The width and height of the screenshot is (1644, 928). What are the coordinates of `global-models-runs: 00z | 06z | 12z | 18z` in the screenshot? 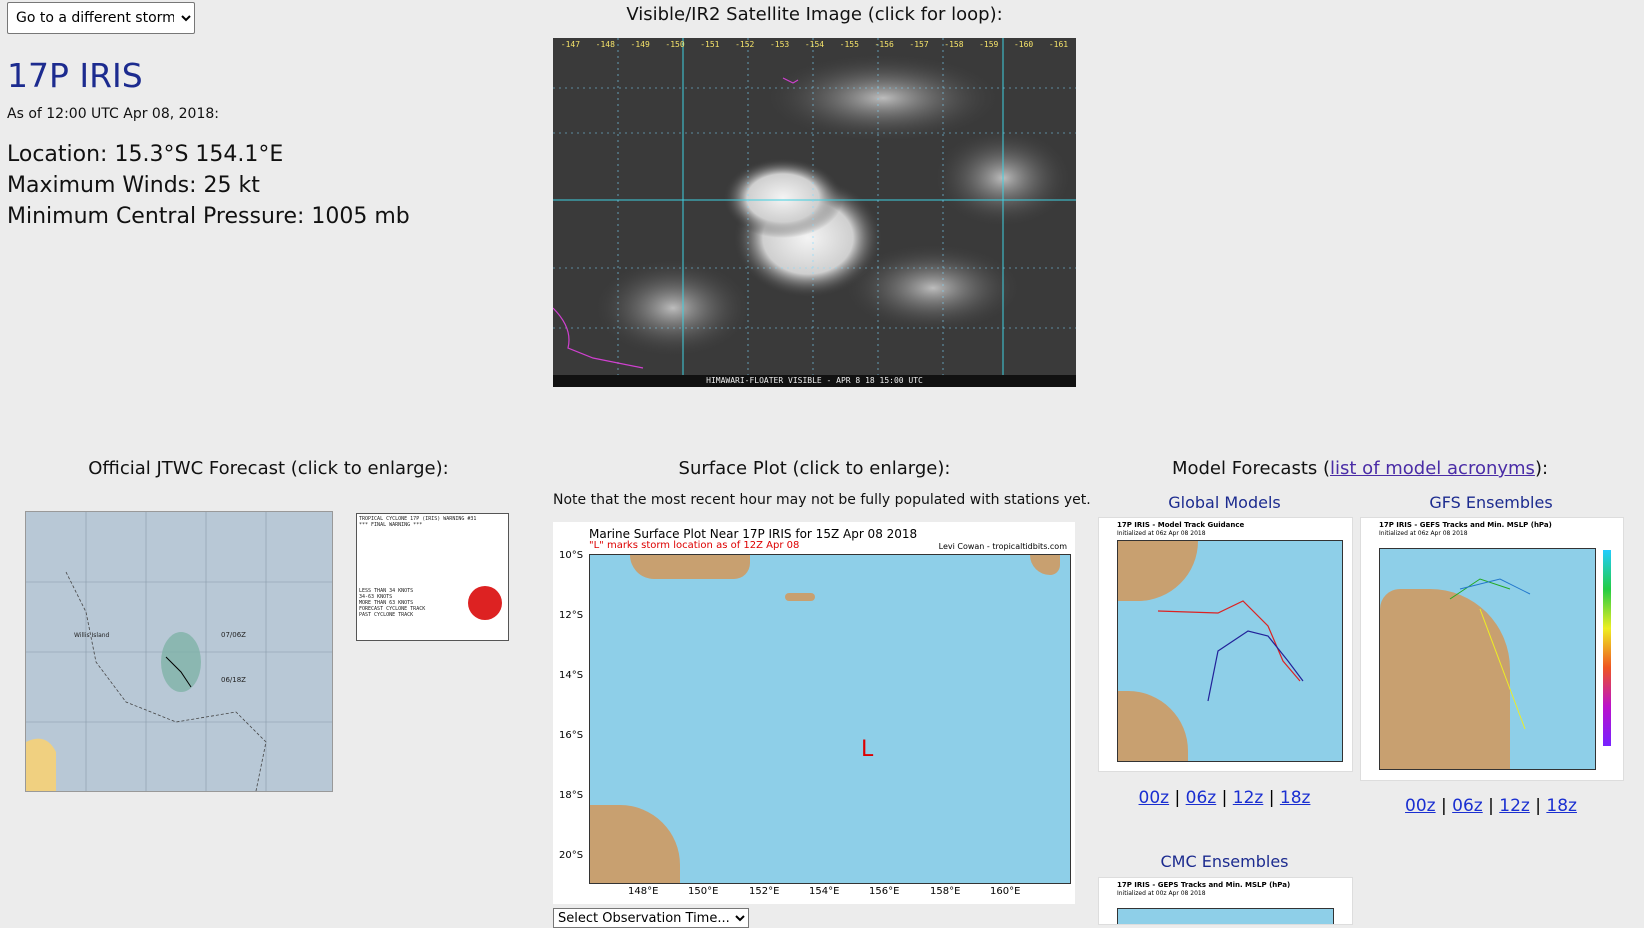 It's located at (1224, 798).